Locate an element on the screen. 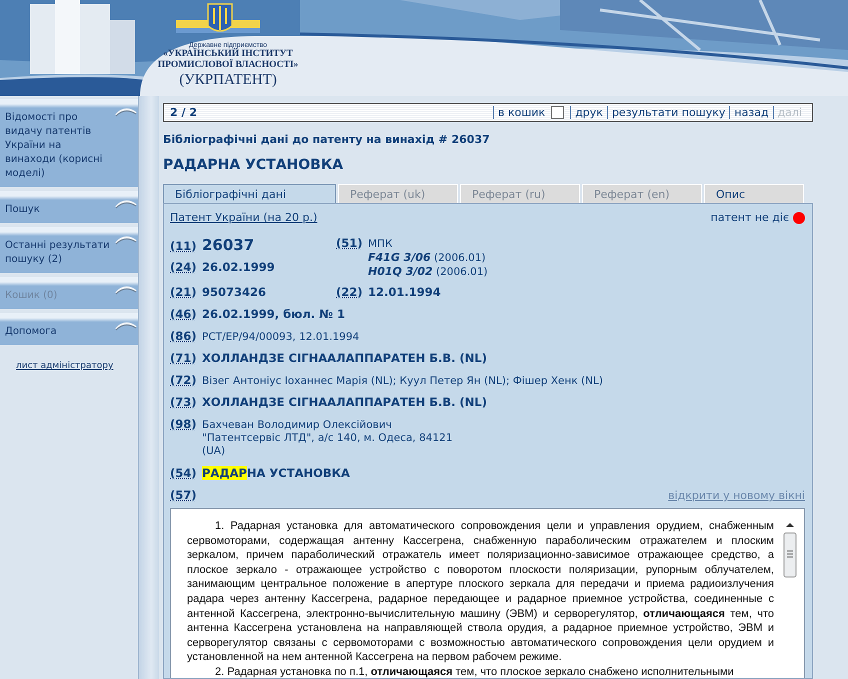 Image resolution: width=848 pixels, height=679 pixels. tab: Бібліографічні дані is located at coordinates (249, 193).